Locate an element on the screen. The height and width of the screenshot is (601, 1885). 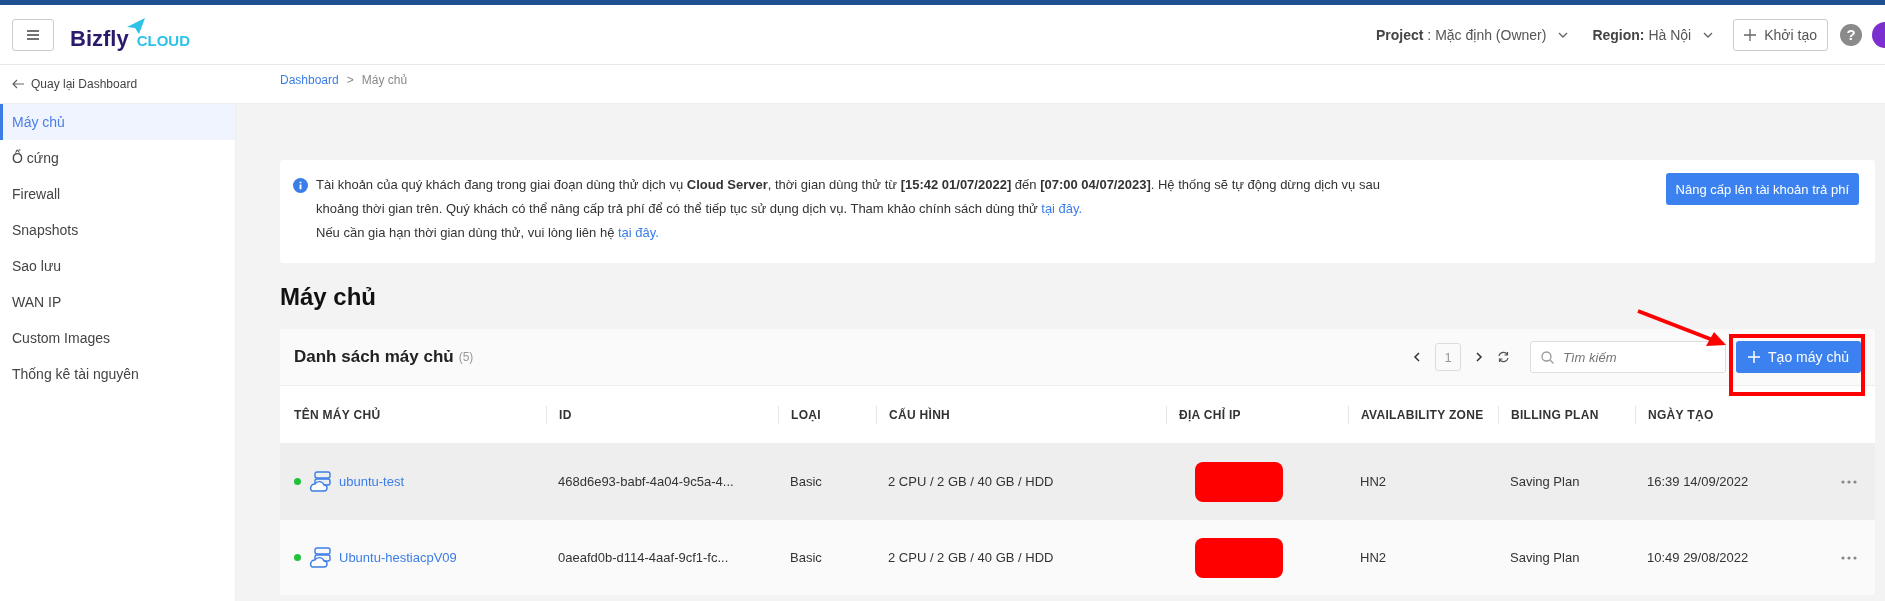
sidebar-item: Ổ cứng is located at coordinates (117, 158).